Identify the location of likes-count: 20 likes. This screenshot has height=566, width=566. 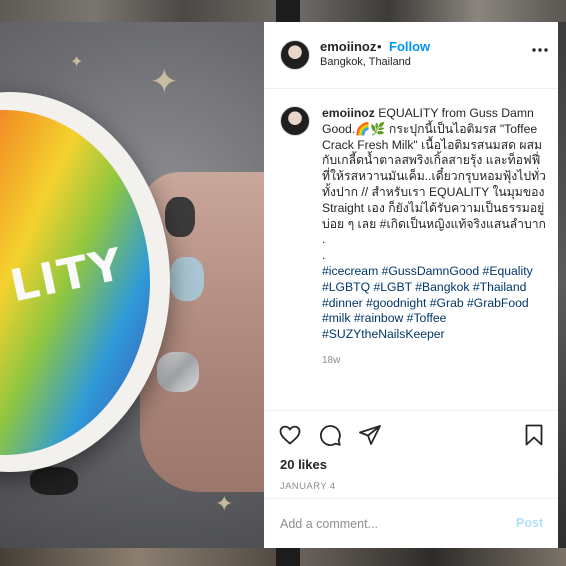
(303, 464).